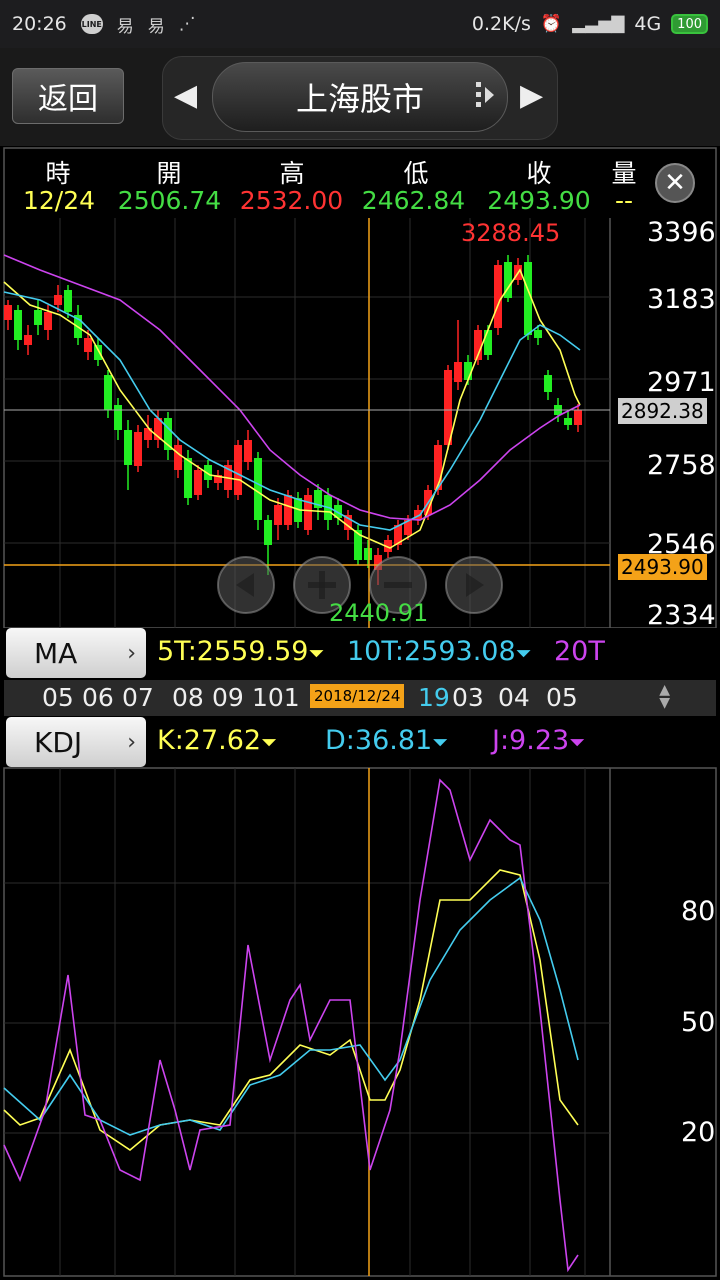 The image size is (720, 1280). I want to click on kdj-button: KDJ ›, so click(76, 742).